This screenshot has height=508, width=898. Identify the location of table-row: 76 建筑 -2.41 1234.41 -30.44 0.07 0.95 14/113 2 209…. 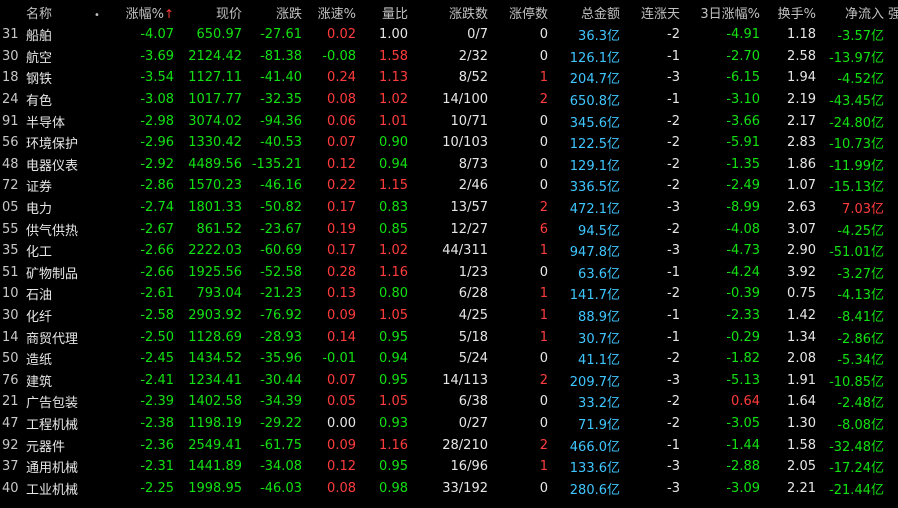
(449, 381).